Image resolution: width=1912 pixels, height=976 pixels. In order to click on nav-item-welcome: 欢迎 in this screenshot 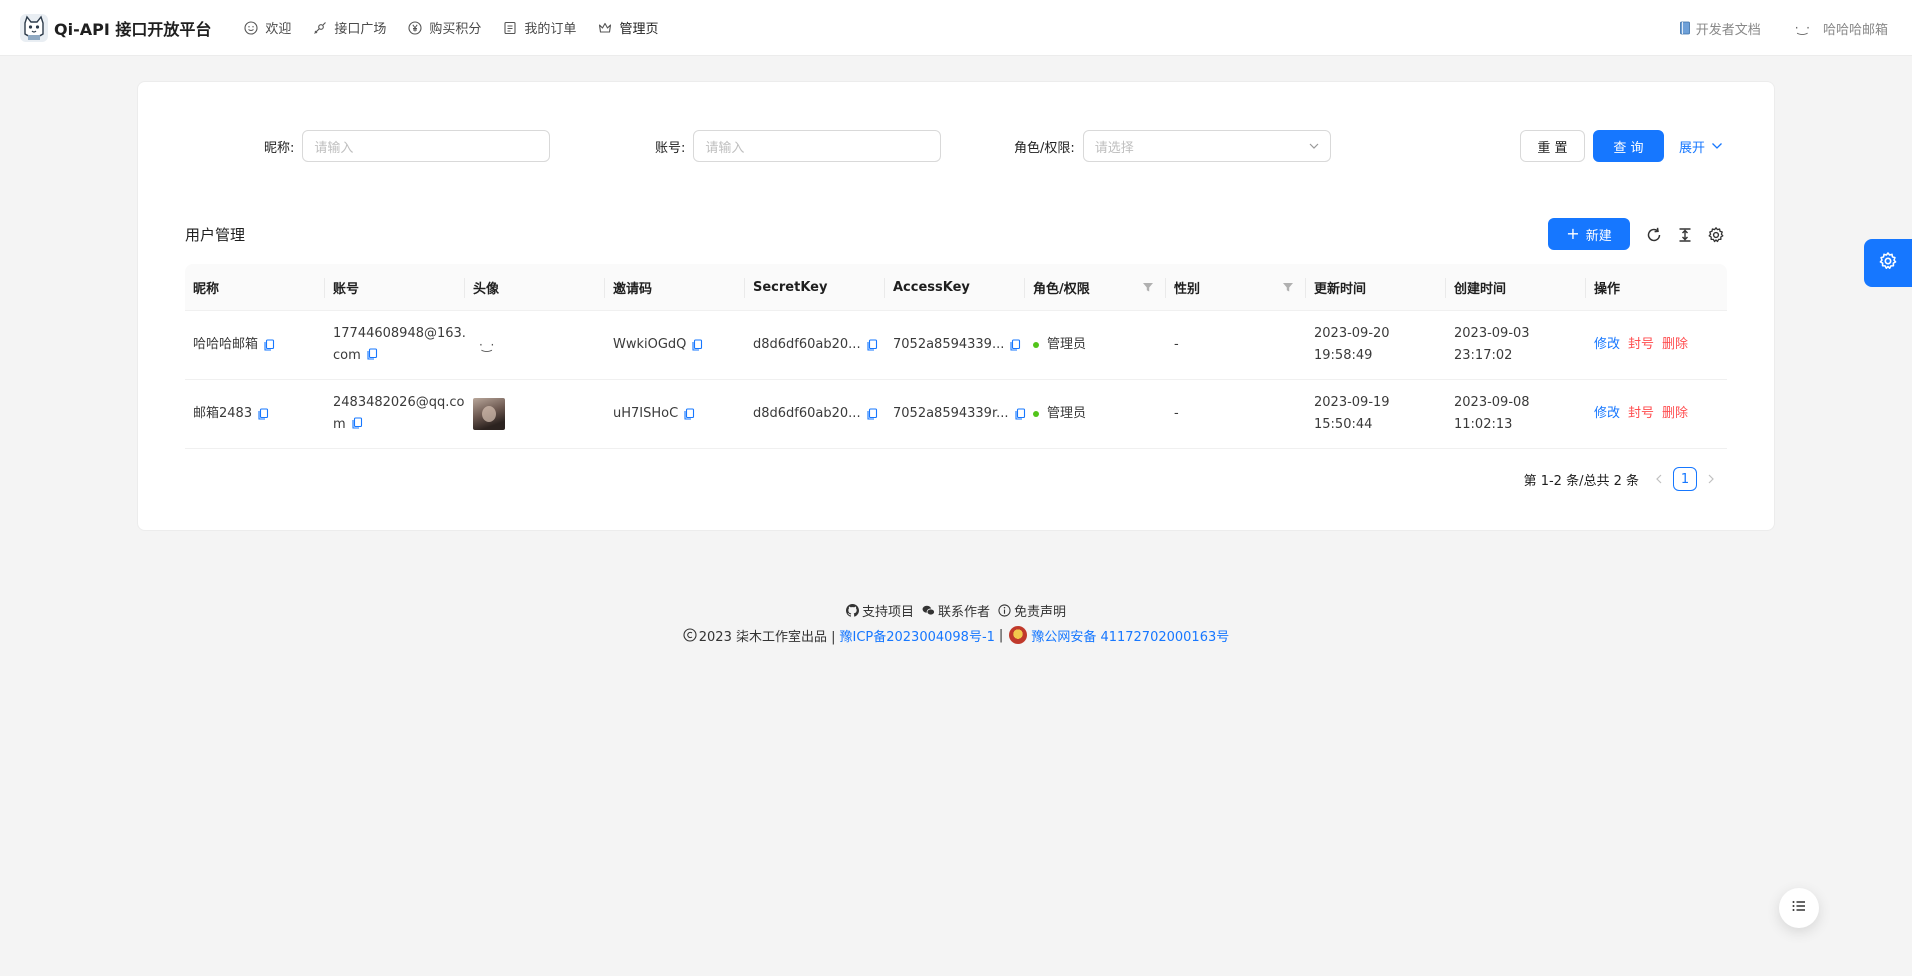, I will do `click(267, 28)`.